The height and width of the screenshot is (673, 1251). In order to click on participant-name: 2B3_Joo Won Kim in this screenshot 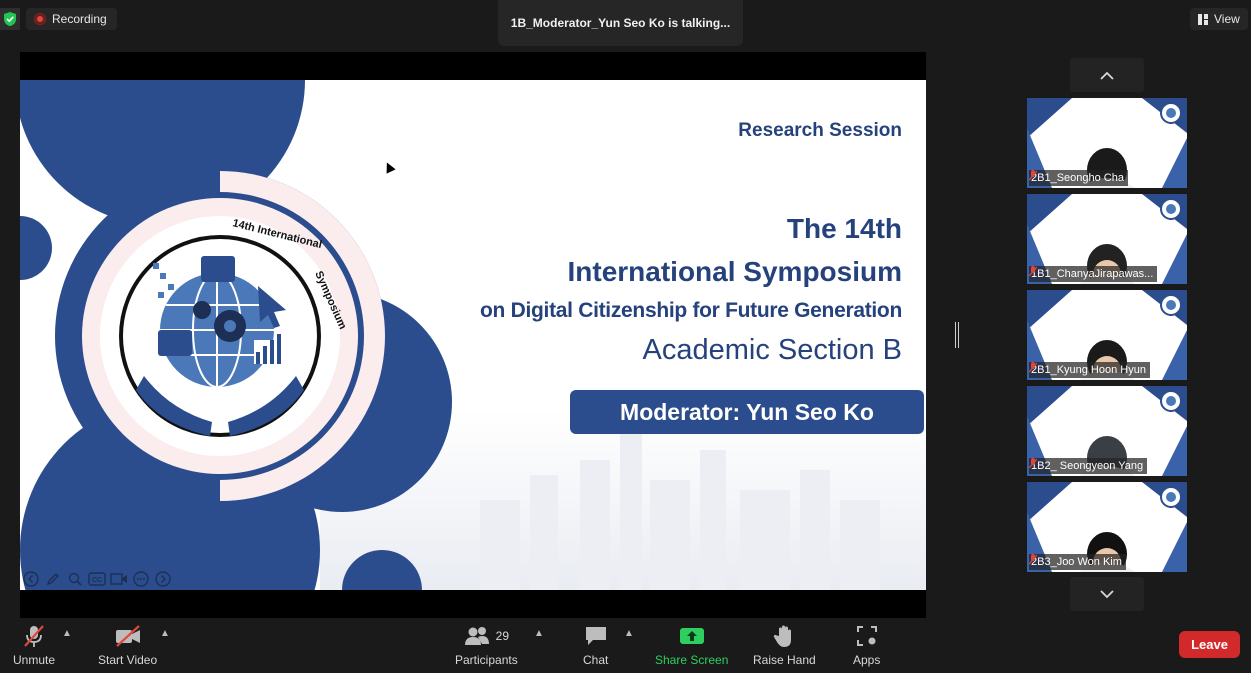, I will do `click(1076, 562)`.